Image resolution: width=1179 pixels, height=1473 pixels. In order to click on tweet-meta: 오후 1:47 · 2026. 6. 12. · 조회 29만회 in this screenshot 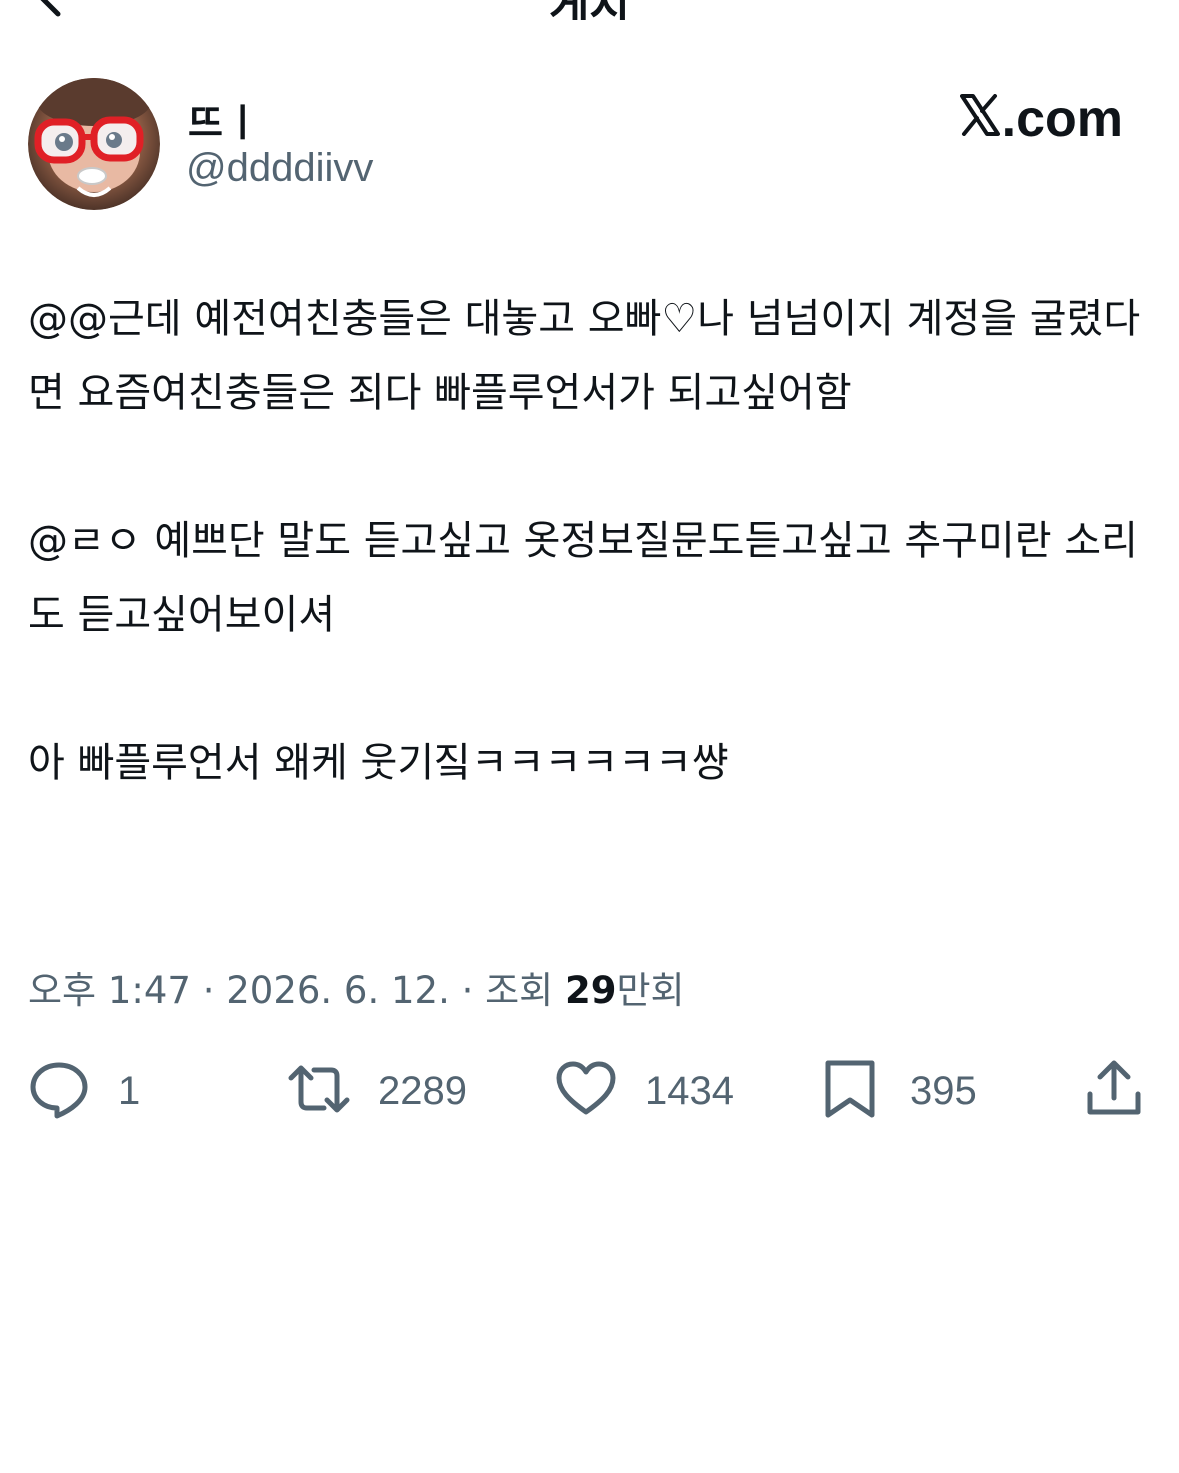, I will do `click(356, 987)`.